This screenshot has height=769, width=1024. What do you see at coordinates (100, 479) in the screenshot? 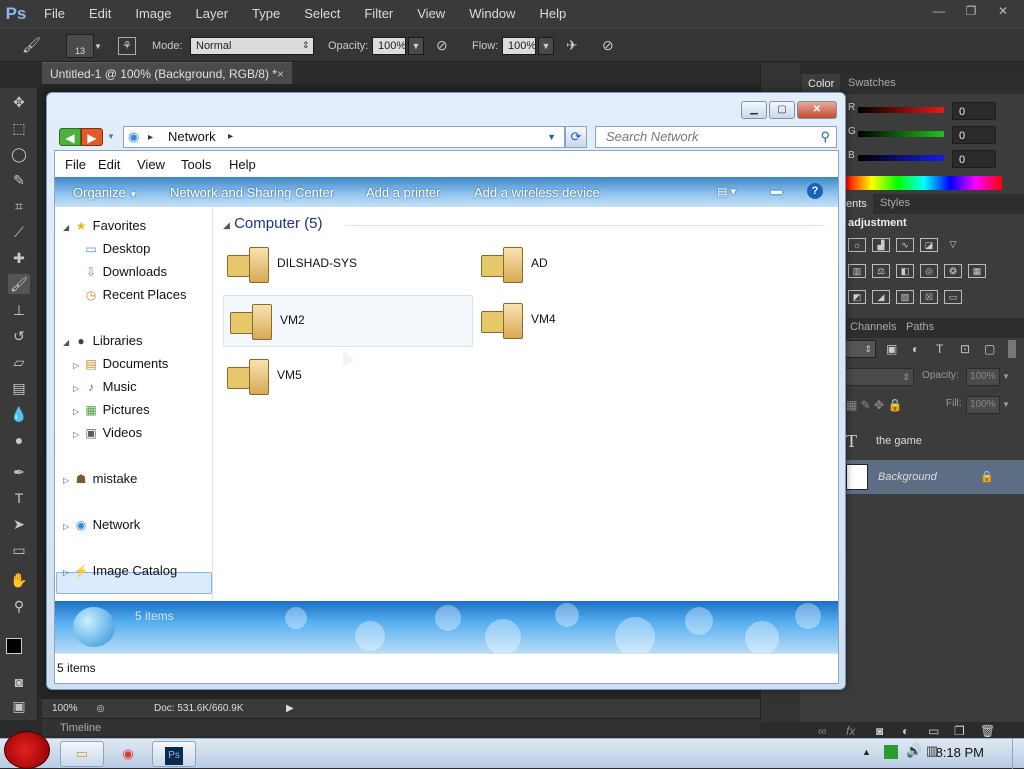
I see `nav-mistake: ▷ ☗ mistake` at bounding box center [100, 479].